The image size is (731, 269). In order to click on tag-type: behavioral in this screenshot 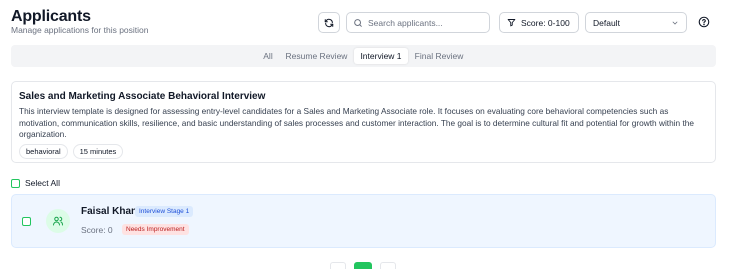, I will do `click(43, 151)`.